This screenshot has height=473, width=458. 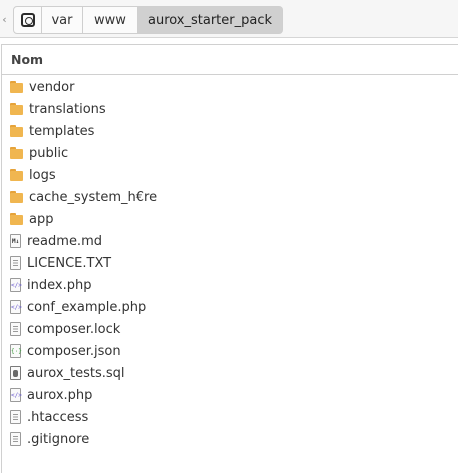 I want to click on file-name: index.php, so click(x=59, y=285).